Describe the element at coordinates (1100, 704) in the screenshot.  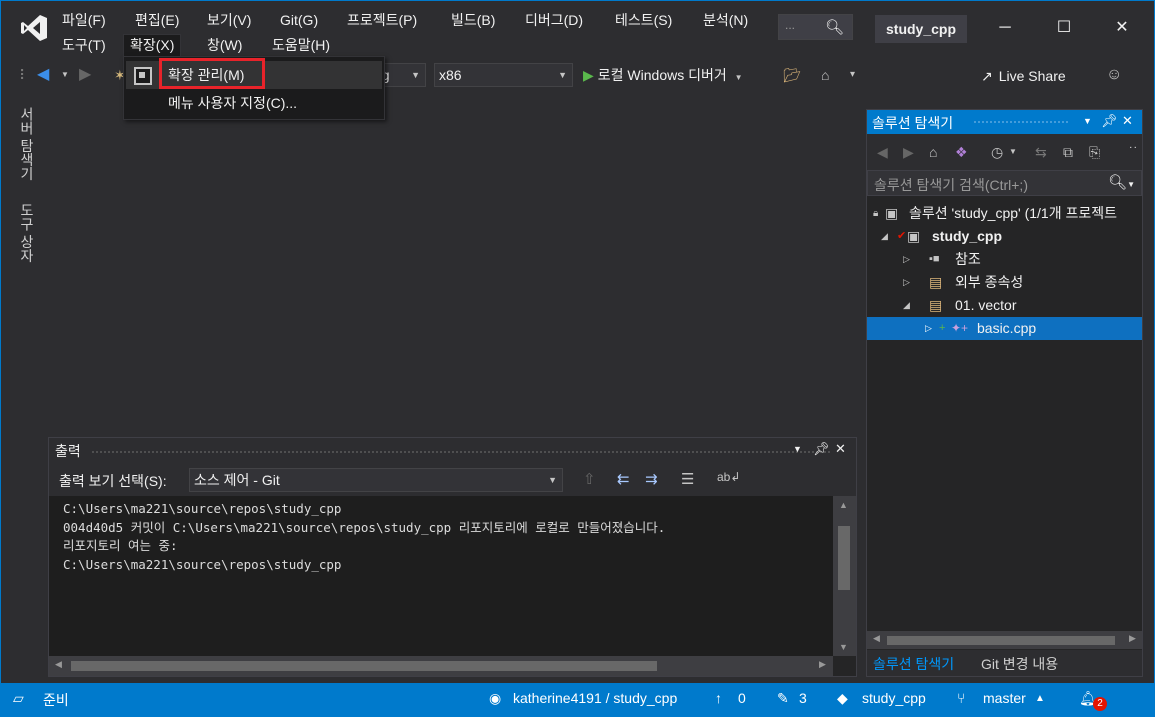
I see `notification-badge: 2` at that location.